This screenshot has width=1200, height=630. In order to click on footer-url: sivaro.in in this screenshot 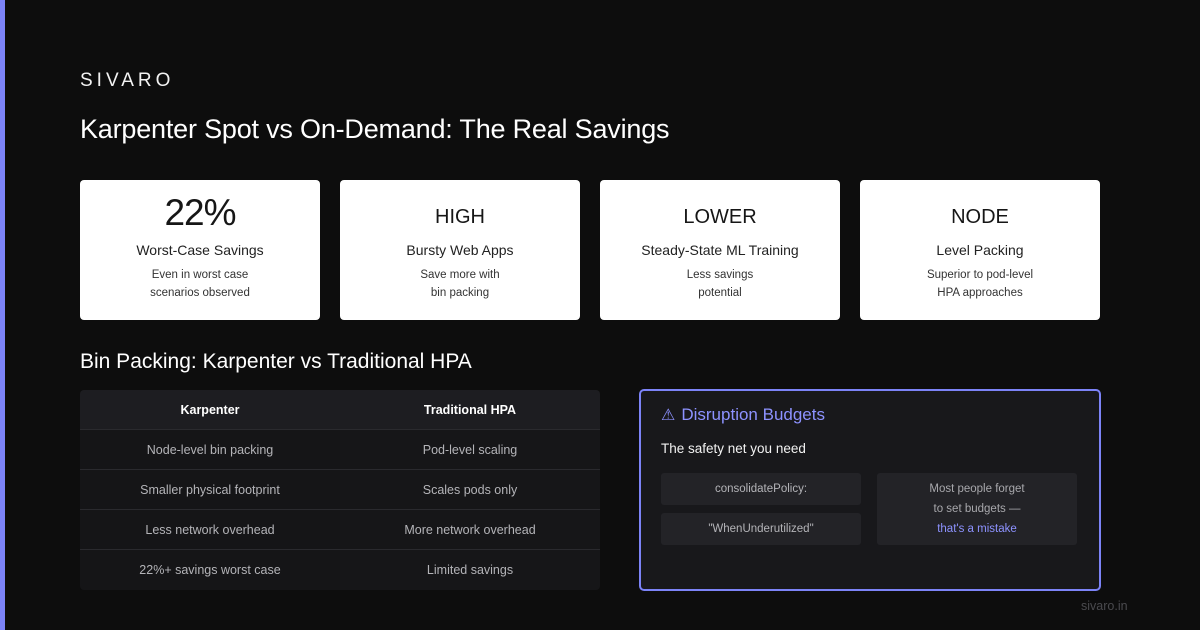, I will do `click(1104, 606)`.